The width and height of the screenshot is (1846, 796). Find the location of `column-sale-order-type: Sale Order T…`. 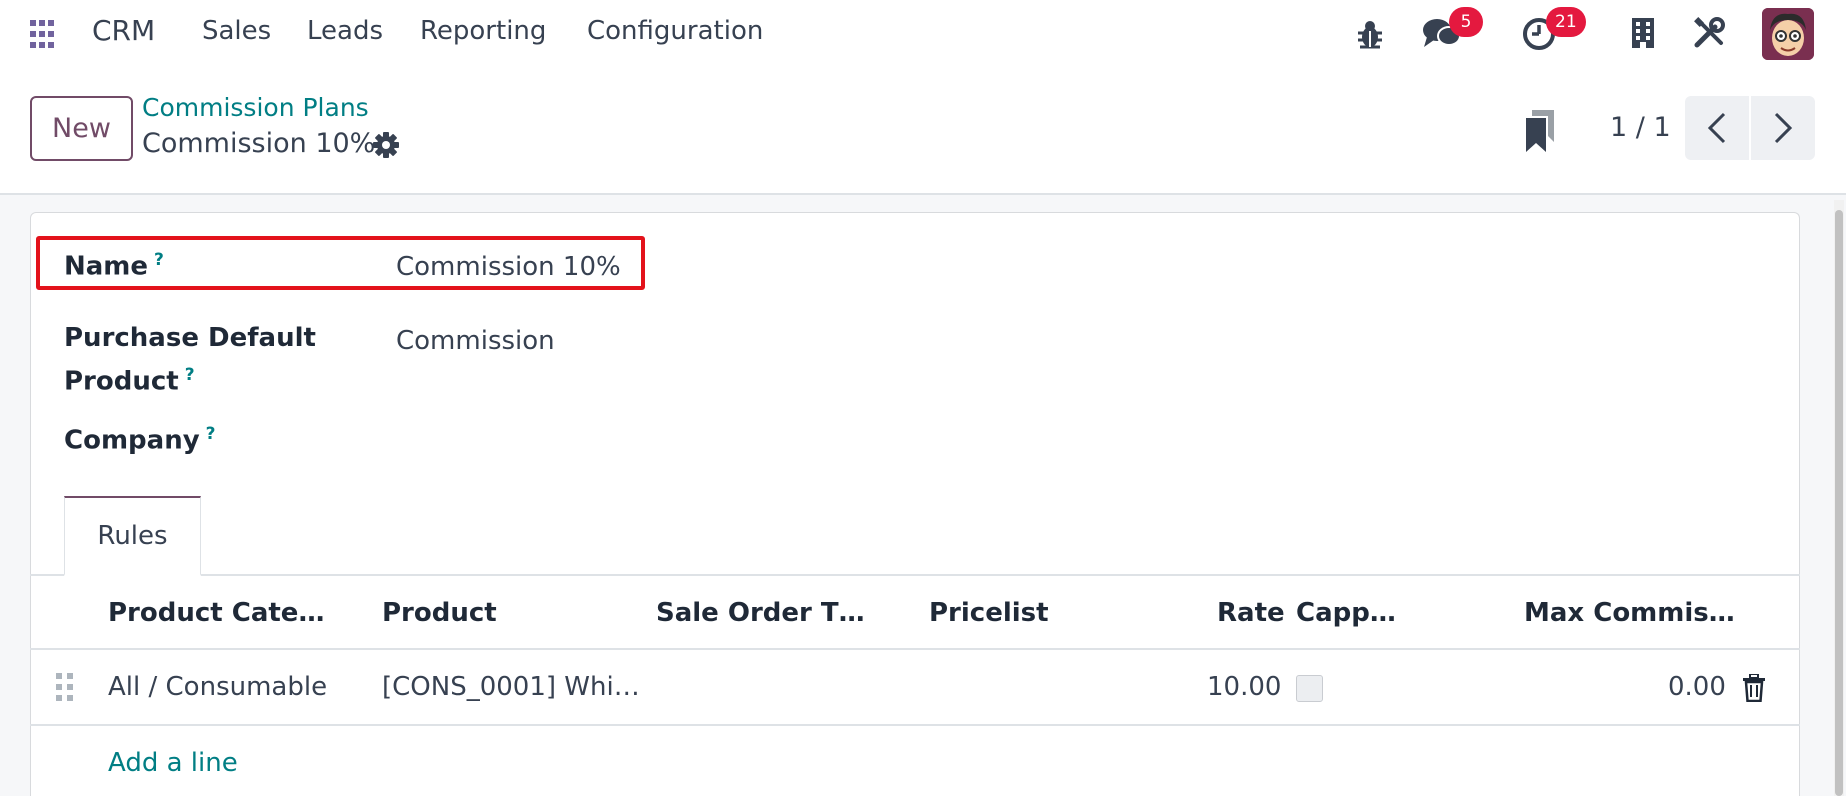

column-sale-order-type: Sale Order T… is located at coordinates (760, 613).